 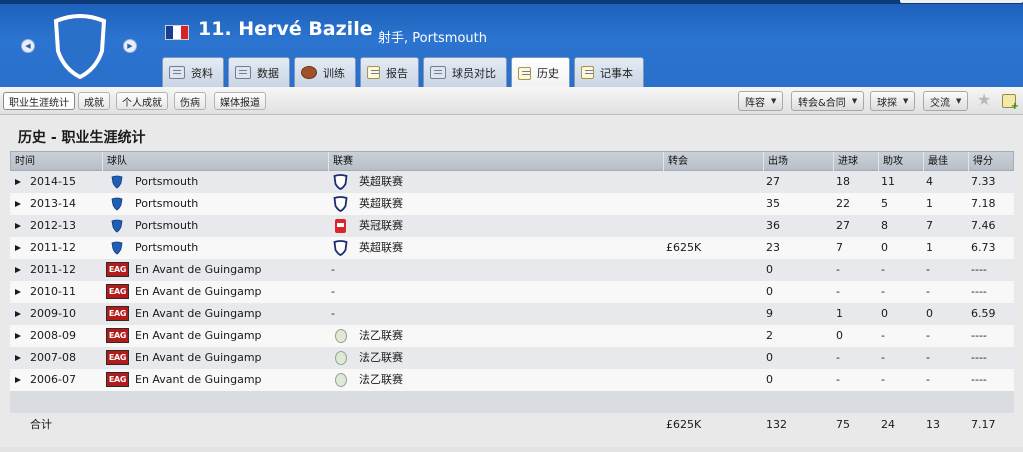 I want to click on transfer-contract-dropdown: 转会&合同 ▼, so click(x=828, y=101).